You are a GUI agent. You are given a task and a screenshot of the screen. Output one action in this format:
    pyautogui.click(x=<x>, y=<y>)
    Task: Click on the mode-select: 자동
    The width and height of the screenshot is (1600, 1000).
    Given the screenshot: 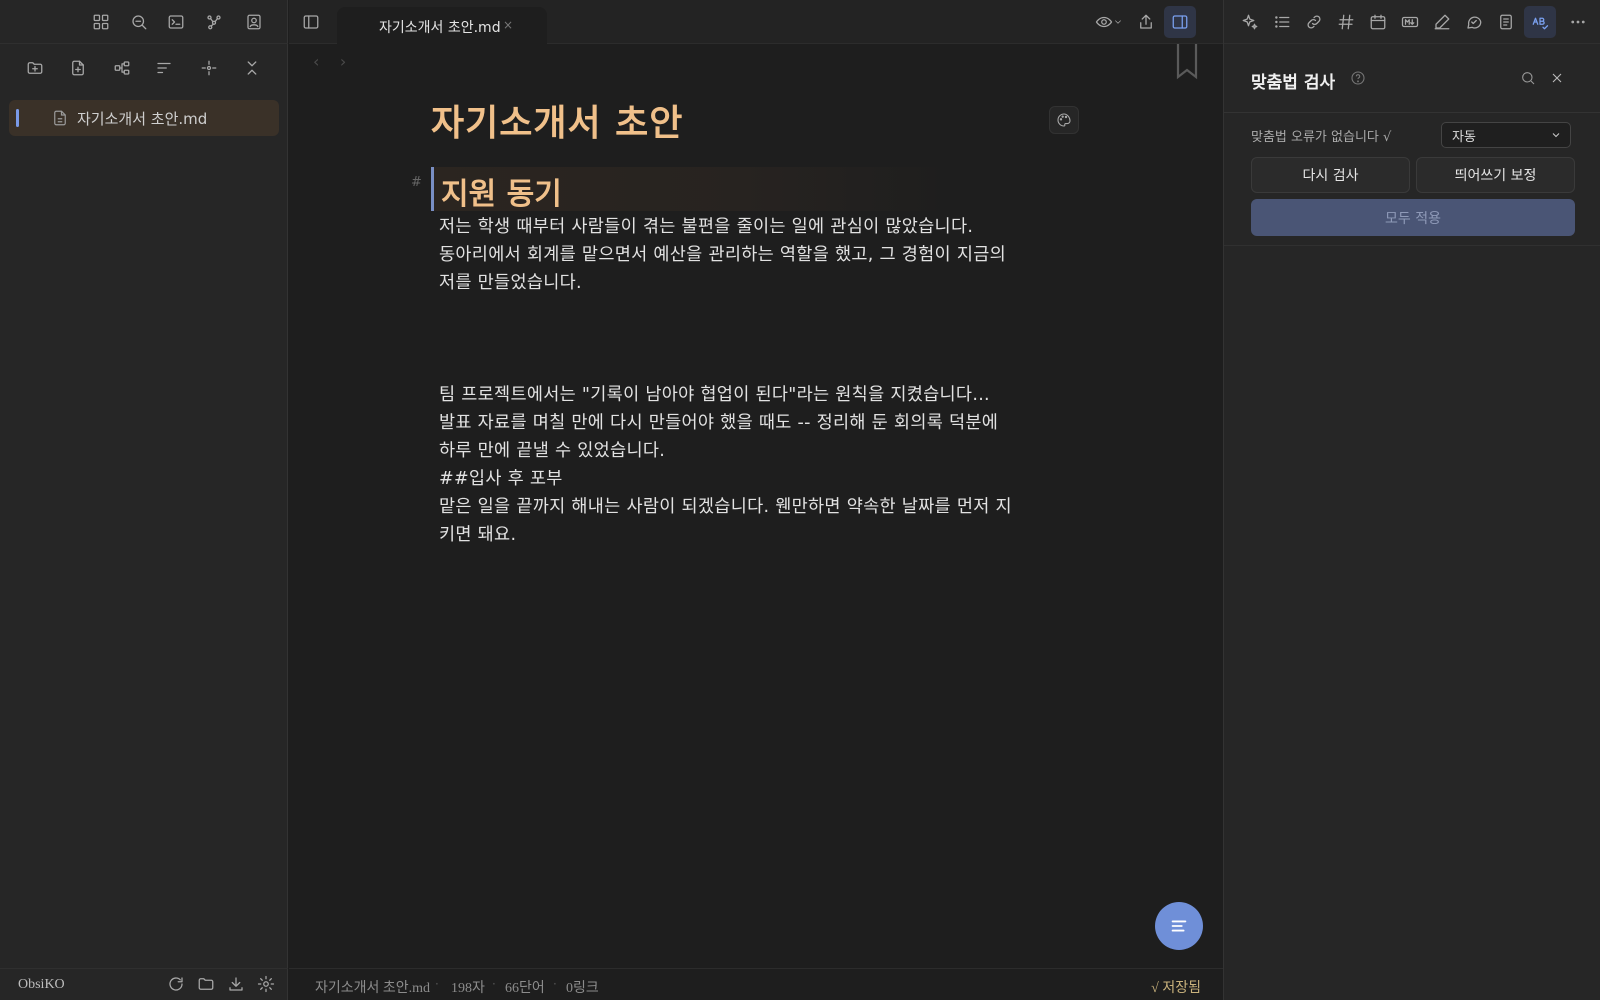 What is the action you would take?
    pyautogui.click(x=1506, y=135)
    